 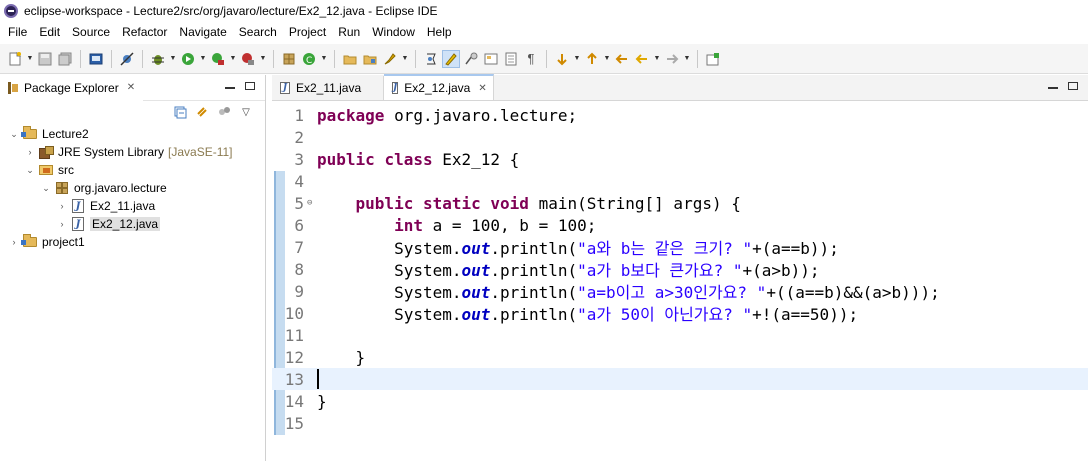 What do you see at coordinates (680, 401) in the screenshot?
I see `code-line-14: 14 }` at bounding box center [680, 401].